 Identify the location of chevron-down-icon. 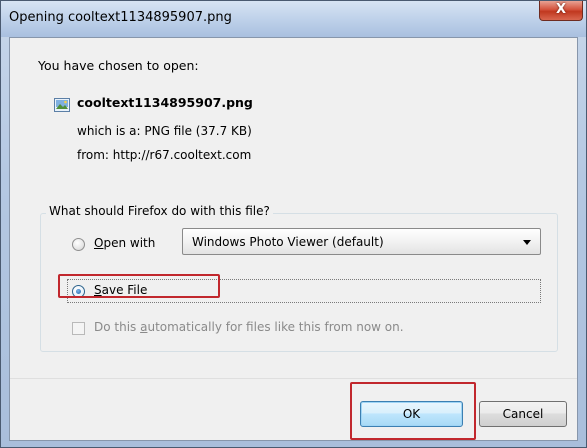
(527, 242).